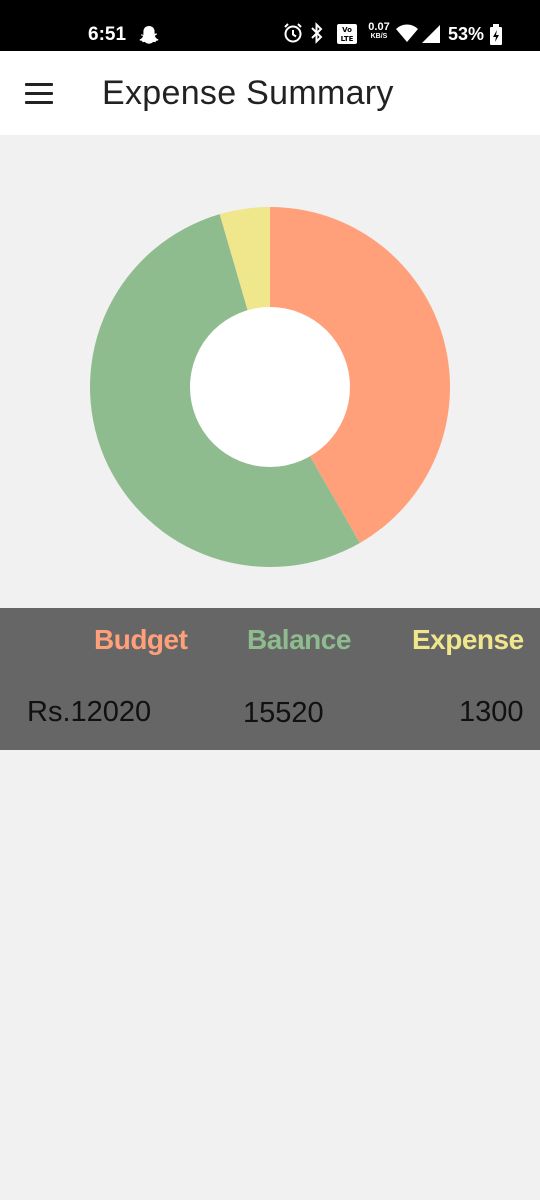  What do you see at coordinates (431, 35) in the screenshot?
I see `signal-icon` at bounding box center [431, 35].